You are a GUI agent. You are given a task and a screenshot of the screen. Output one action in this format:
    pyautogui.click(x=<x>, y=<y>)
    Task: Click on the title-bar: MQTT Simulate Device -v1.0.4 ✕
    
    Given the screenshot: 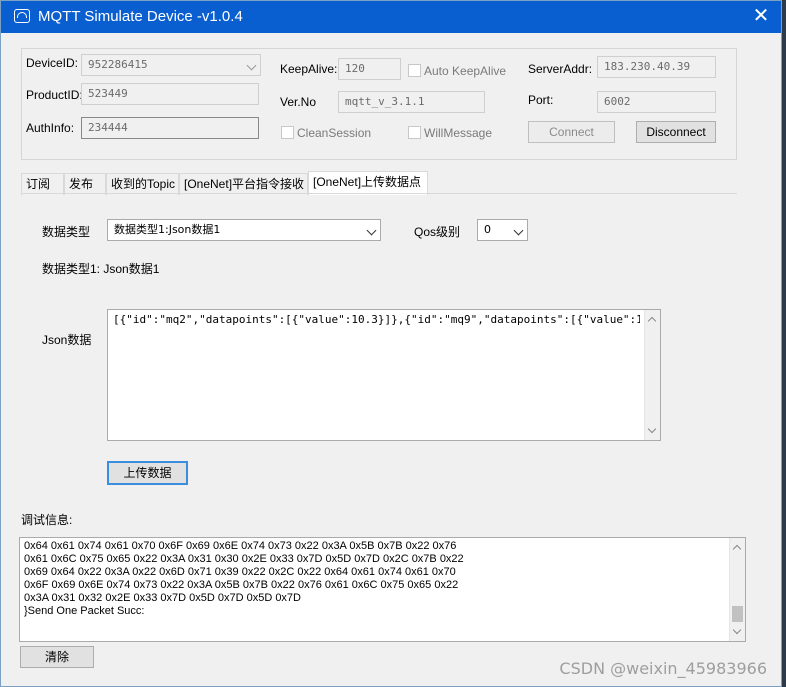 What is the action you would take?
    pyautogui.click(x=391, y=17)
    